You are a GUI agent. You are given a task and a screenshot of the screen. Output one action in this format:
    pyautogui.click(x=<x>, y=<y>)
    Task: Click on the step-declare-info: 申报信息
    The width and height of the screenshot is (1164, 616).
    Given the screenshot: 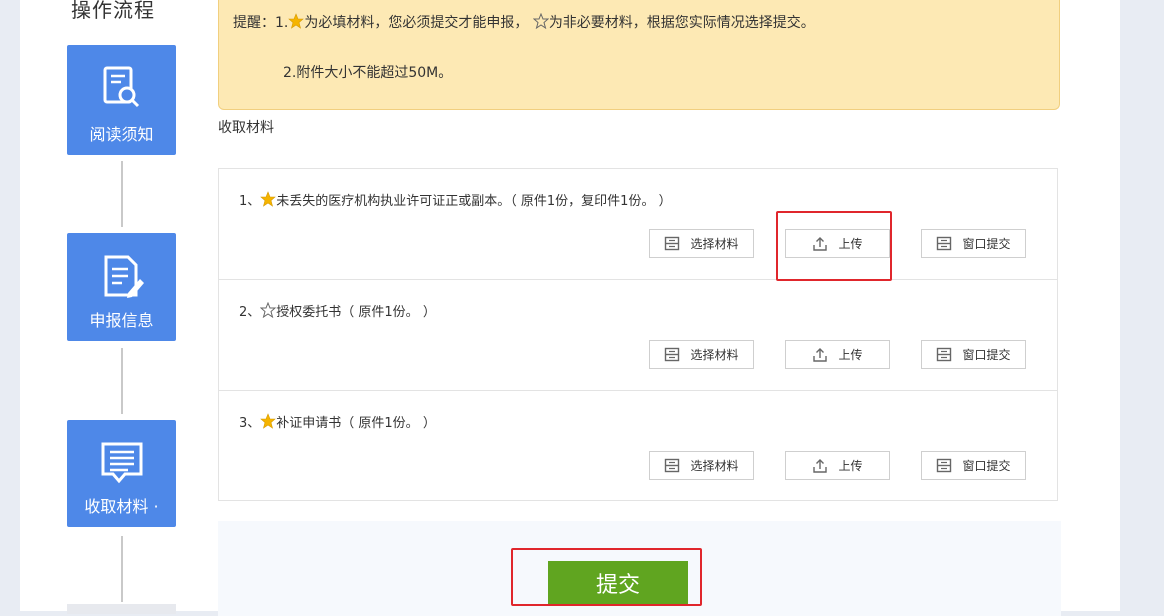 What is the action you would take?
    pyautogui.click(x=121, y=287)
    